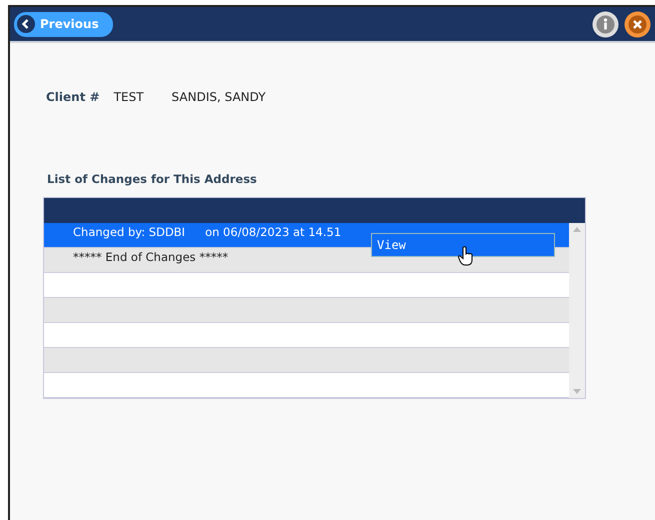  What do you see at coordinates (637, 24) in the screenshot?
I see `close-icon` at bounding box center [637, 24].